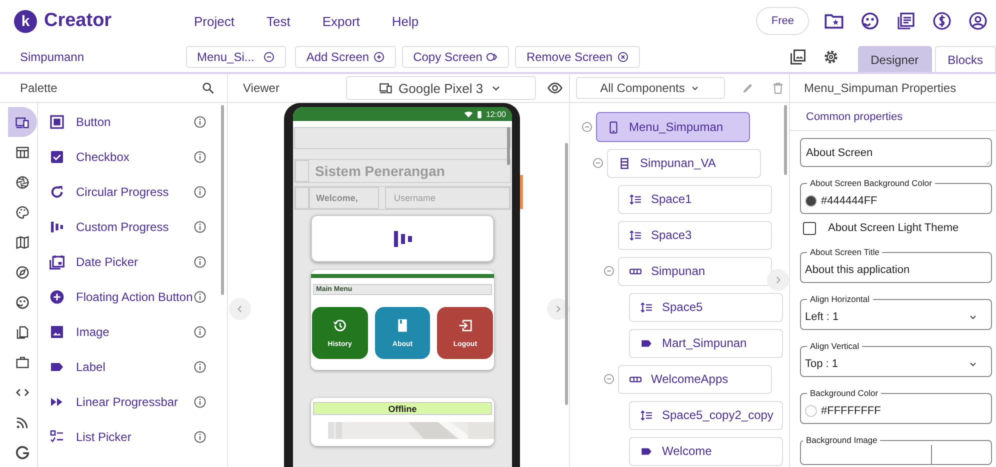 This screenshot has width=996, height=467. I want to click on palette-item: Button, so click(134, 121).